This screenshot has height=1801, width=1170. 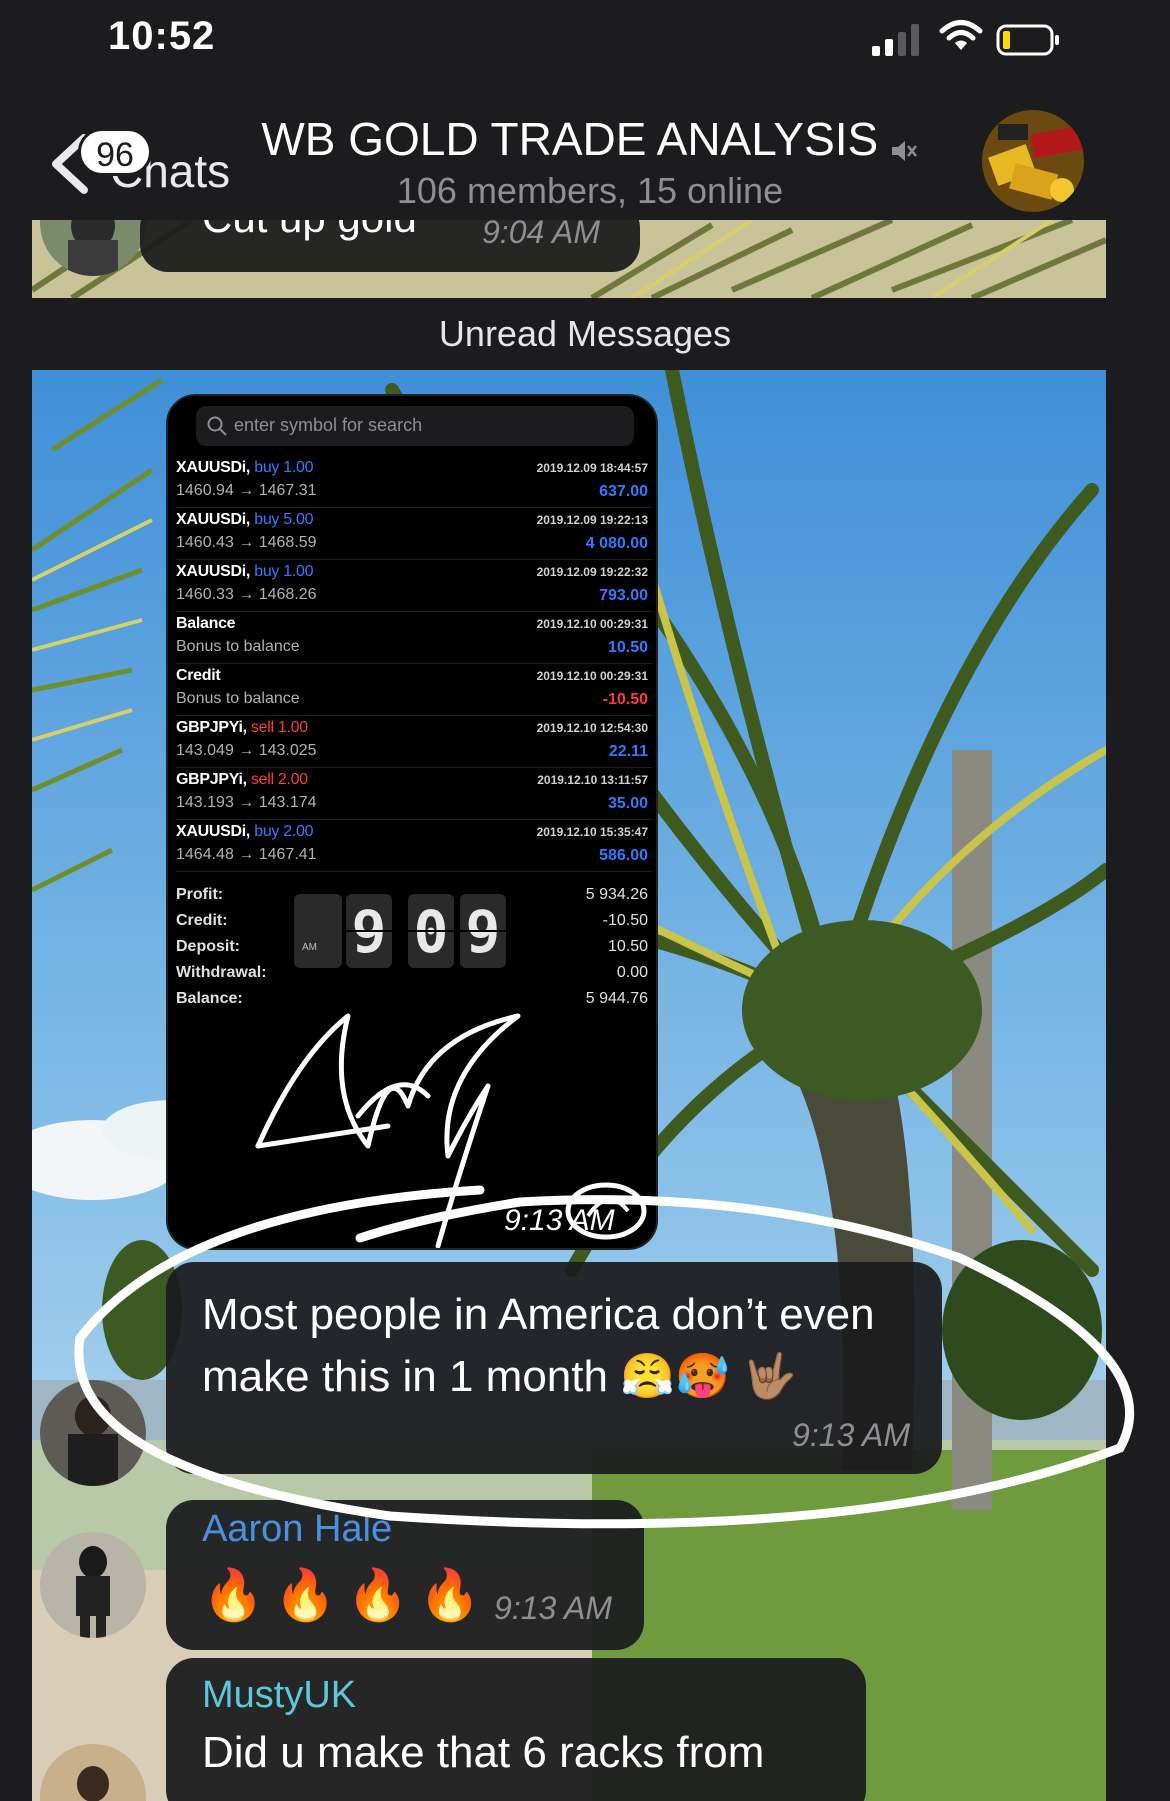 What do you see at coordinates (616, 543) in the screenshot?
I see `deal-profit: 4 080.00` at bounding box center [616, 543].